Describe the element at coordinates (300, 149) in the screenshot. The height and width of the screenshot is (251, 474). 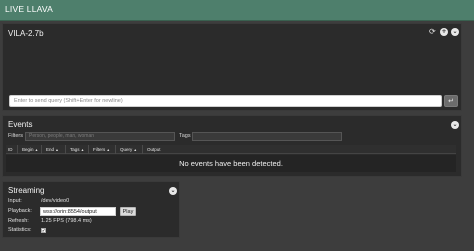
I see `column-output: Output` at that location.